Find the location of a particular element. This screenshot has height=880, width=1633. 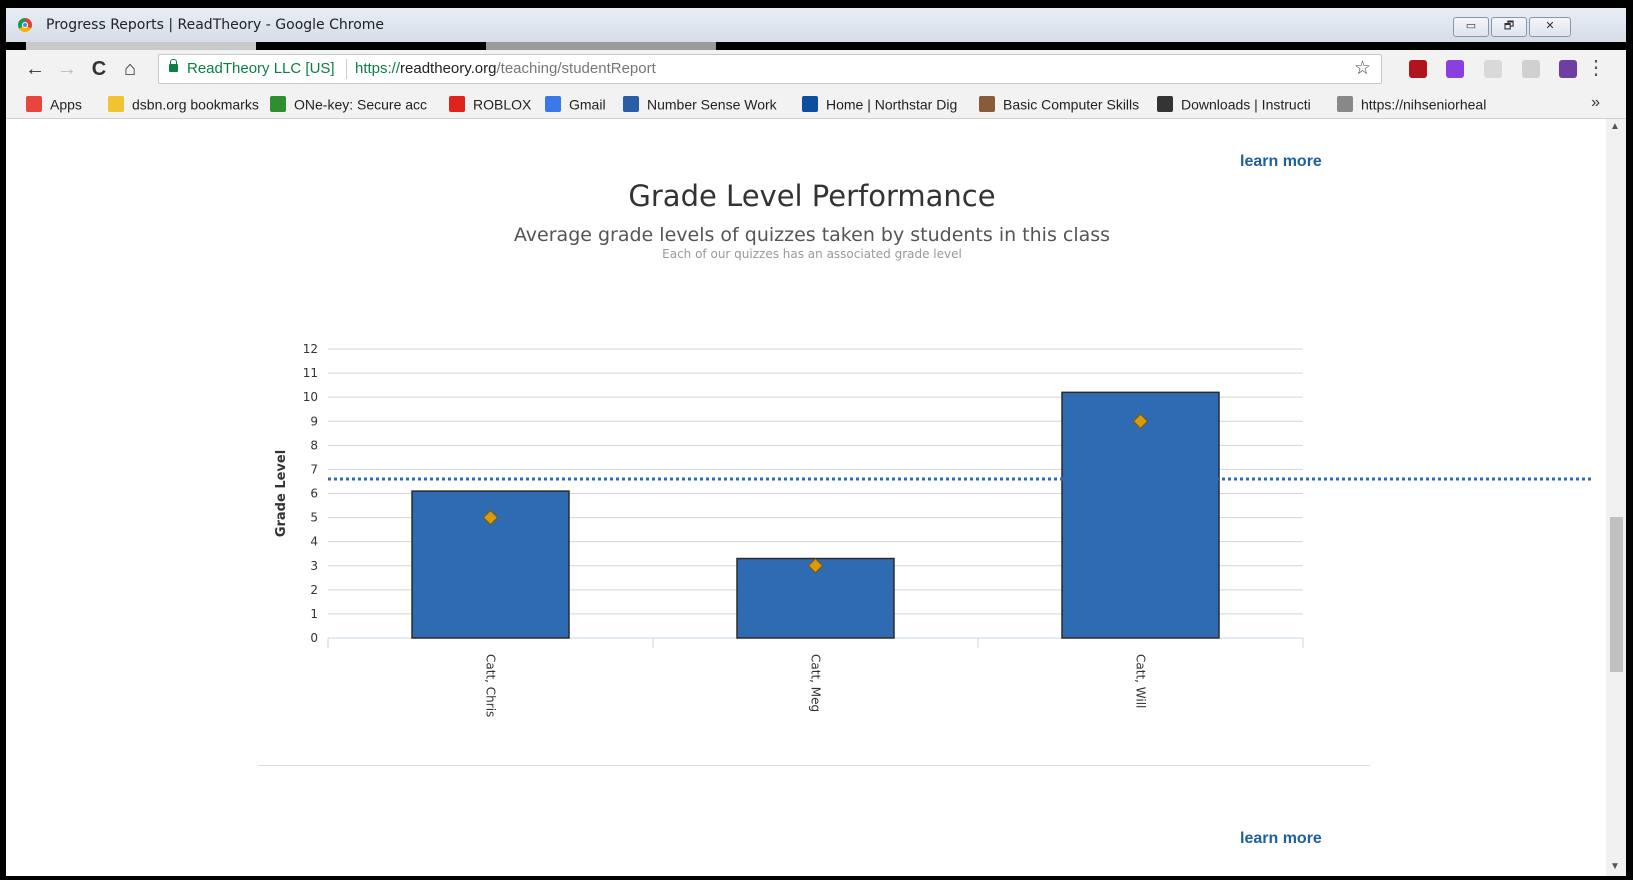

section-divider is located at coordinates (814, 765).